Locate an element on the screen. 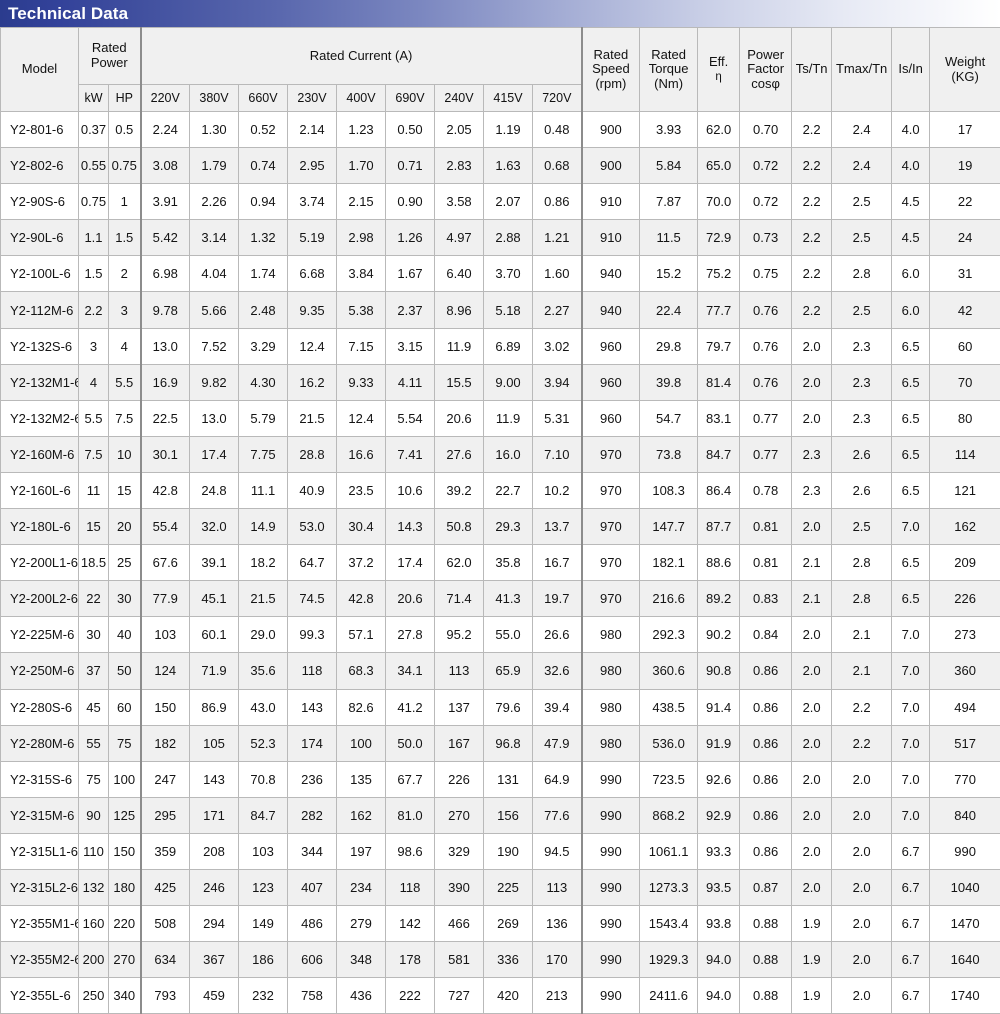  cell-415v: 16.0 is located at coordinates (508, 454).